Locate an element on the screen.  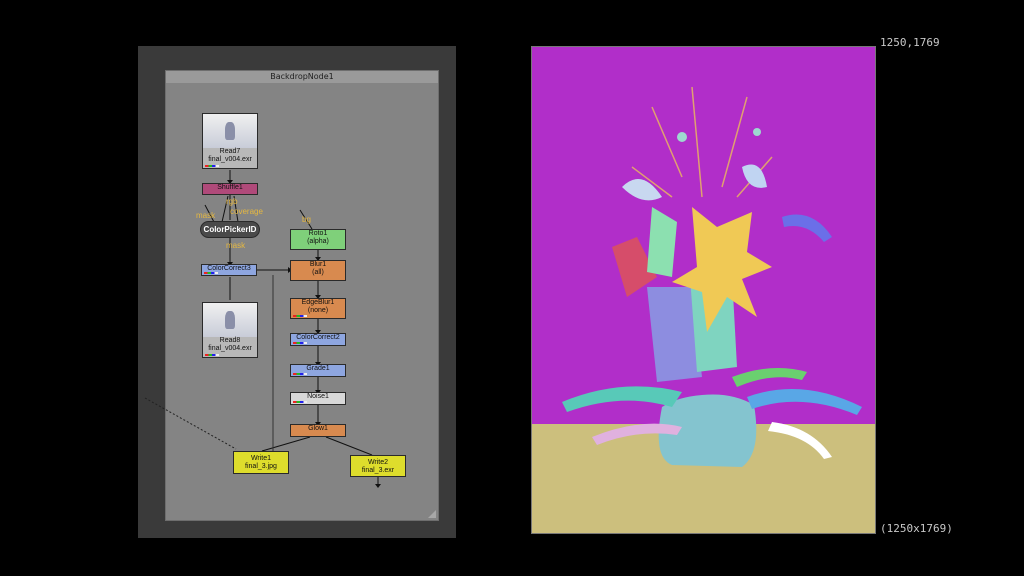
read8-node: Read8 final_v004.exr is located at coordinates (230, 330).